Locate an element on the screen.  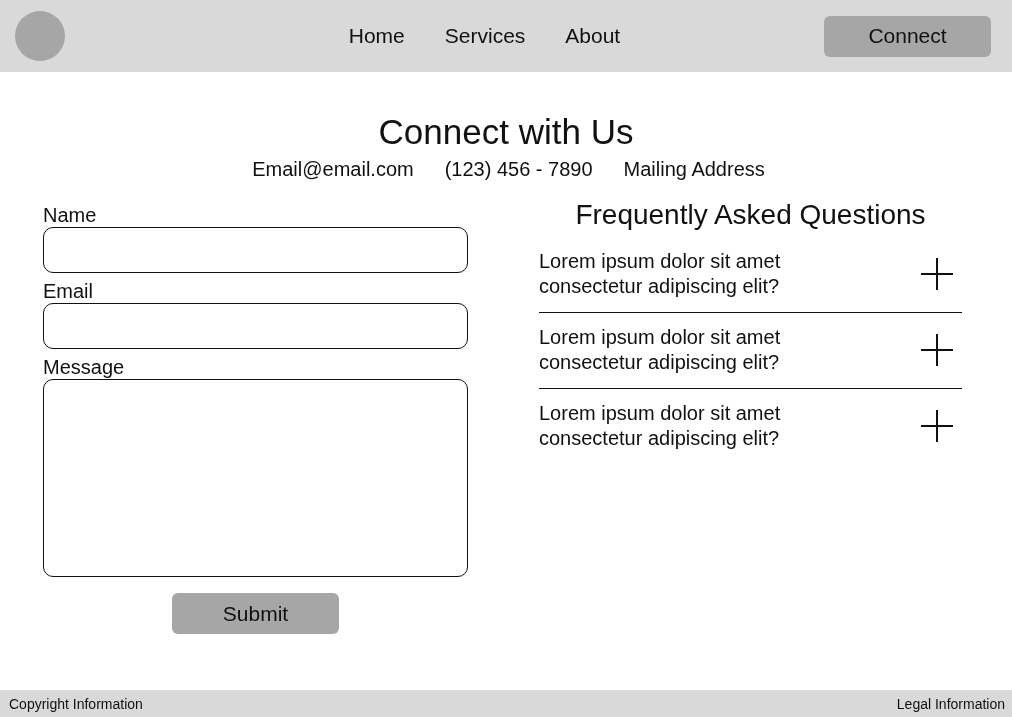
contact-detail: (123) 456 - 7890 is located at coordinates (518, 169).